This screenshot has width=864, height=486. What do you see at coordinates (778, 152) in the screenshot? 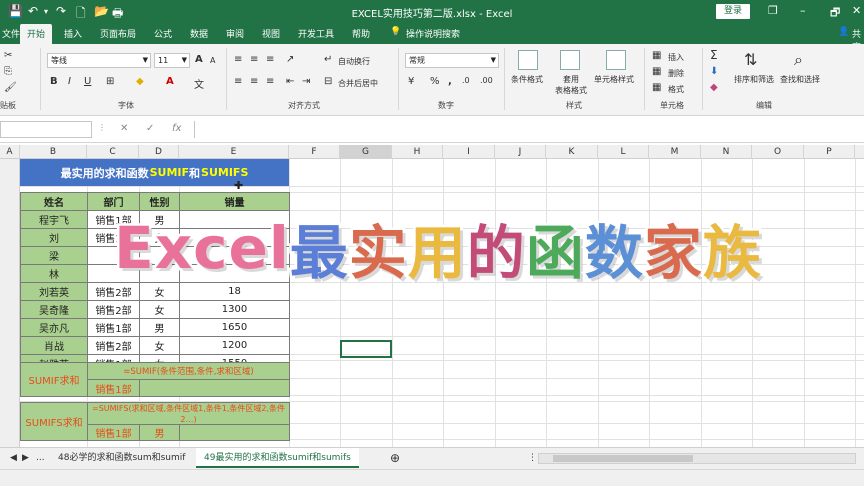
I see `column-header-o: O` at bounding box center [778, 152].